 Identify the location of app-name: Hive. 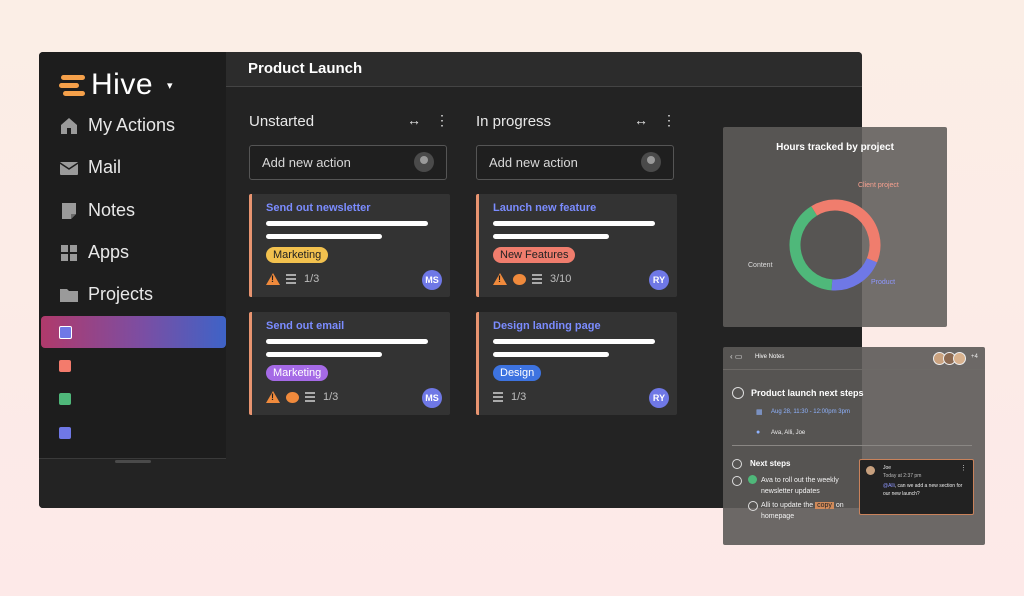
(122, 84).